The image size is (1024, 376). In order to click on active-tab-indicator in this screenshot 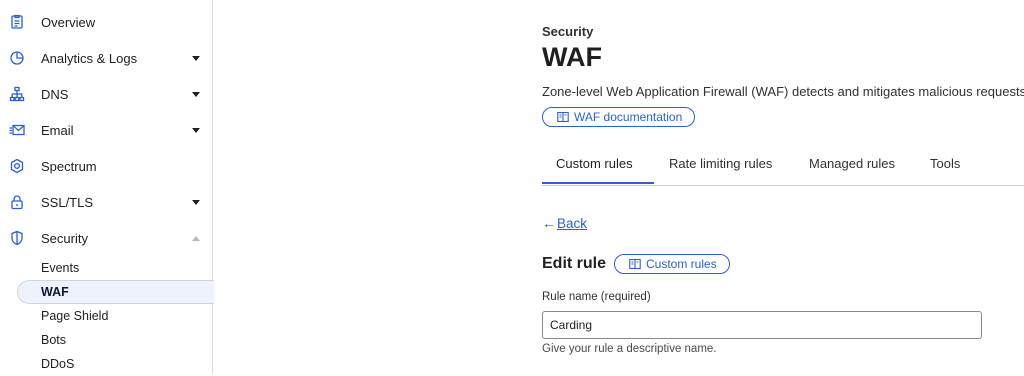, I will do `click(598, 183)`.